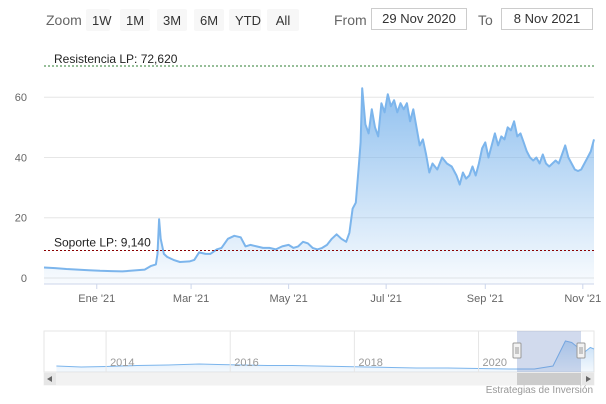  Describe the element at coordinates (549, 351) in the screenshot. I see `navigator-selection` at that location.